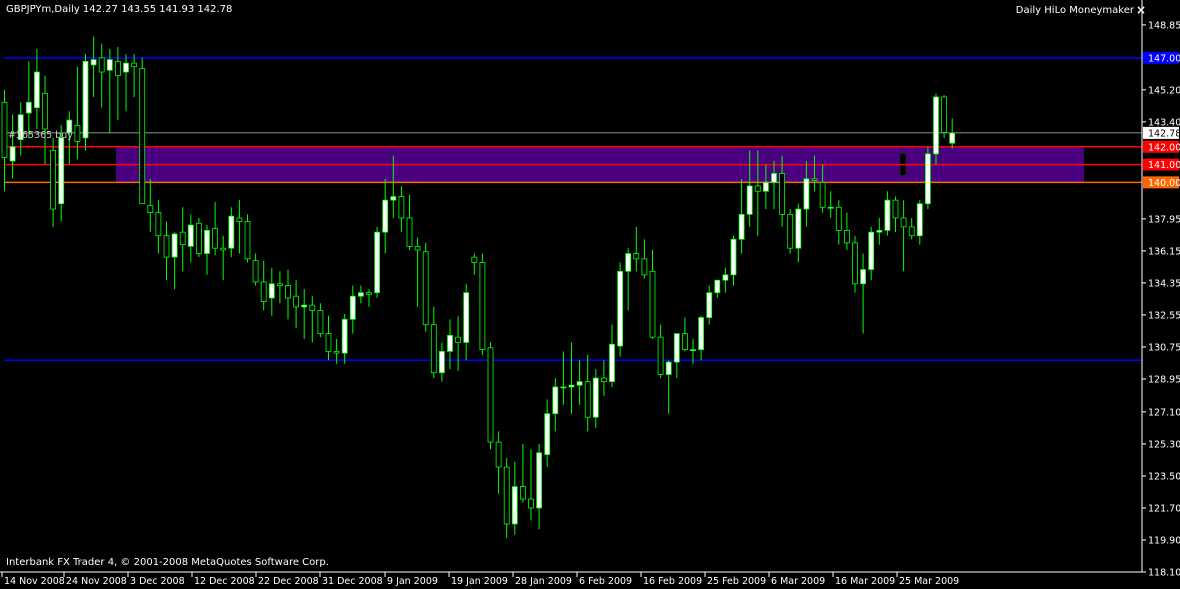 The image size is (1180, 589). What do you see at coordinates (1164, 183) in the screenshot?
I see `y-tick-label: 140.00` at bounding box center [1164, 183].